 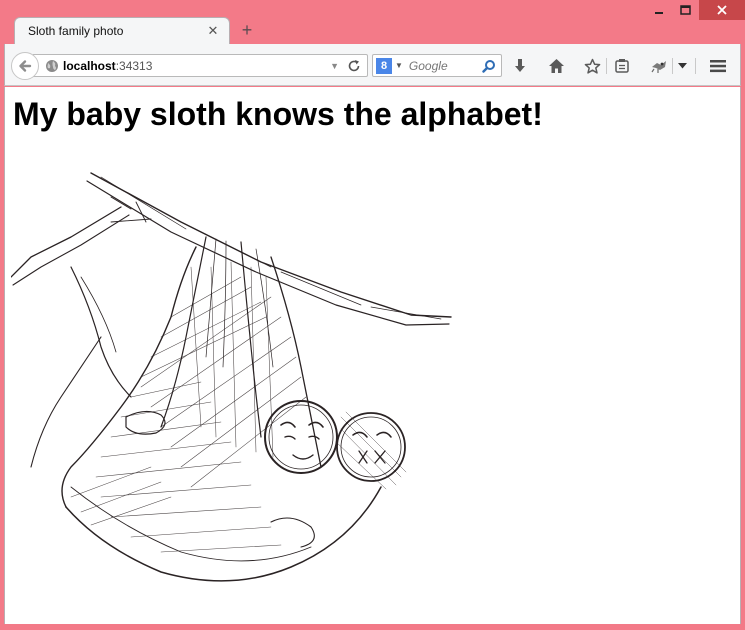 I want to click on dropdown-icon: ▼, so click(x=334, y=66).